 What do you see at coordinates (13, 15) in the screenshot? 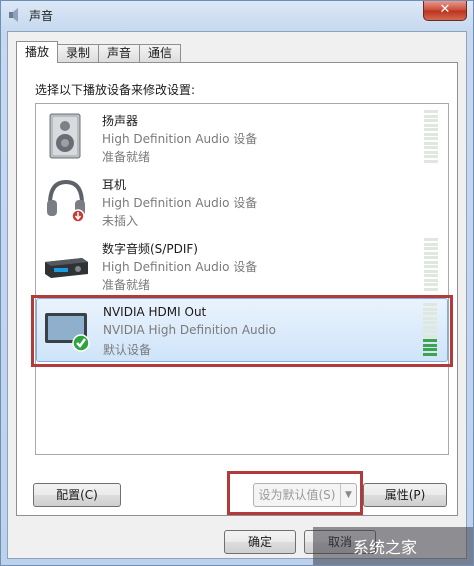
I see `sound-app-icon` at bounding box center [13, 15].